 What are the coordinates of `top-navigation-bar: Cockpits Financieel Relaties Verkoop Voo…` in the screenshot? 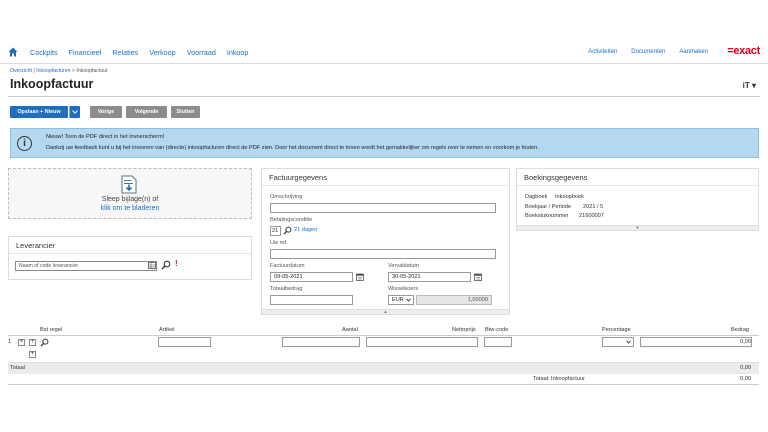 It's located at (384, 52).